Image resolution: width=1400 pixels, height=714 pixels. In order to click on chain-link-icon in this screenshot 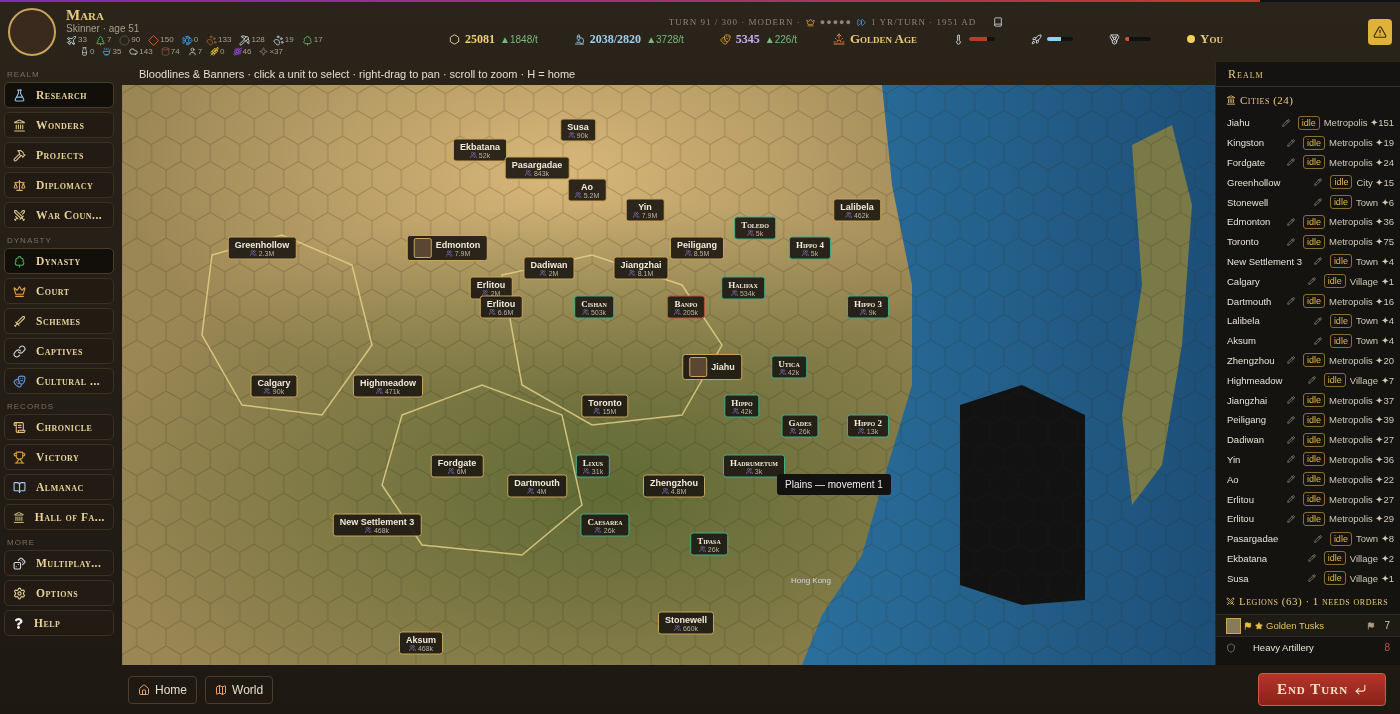, I will do `click(19, 351)`.